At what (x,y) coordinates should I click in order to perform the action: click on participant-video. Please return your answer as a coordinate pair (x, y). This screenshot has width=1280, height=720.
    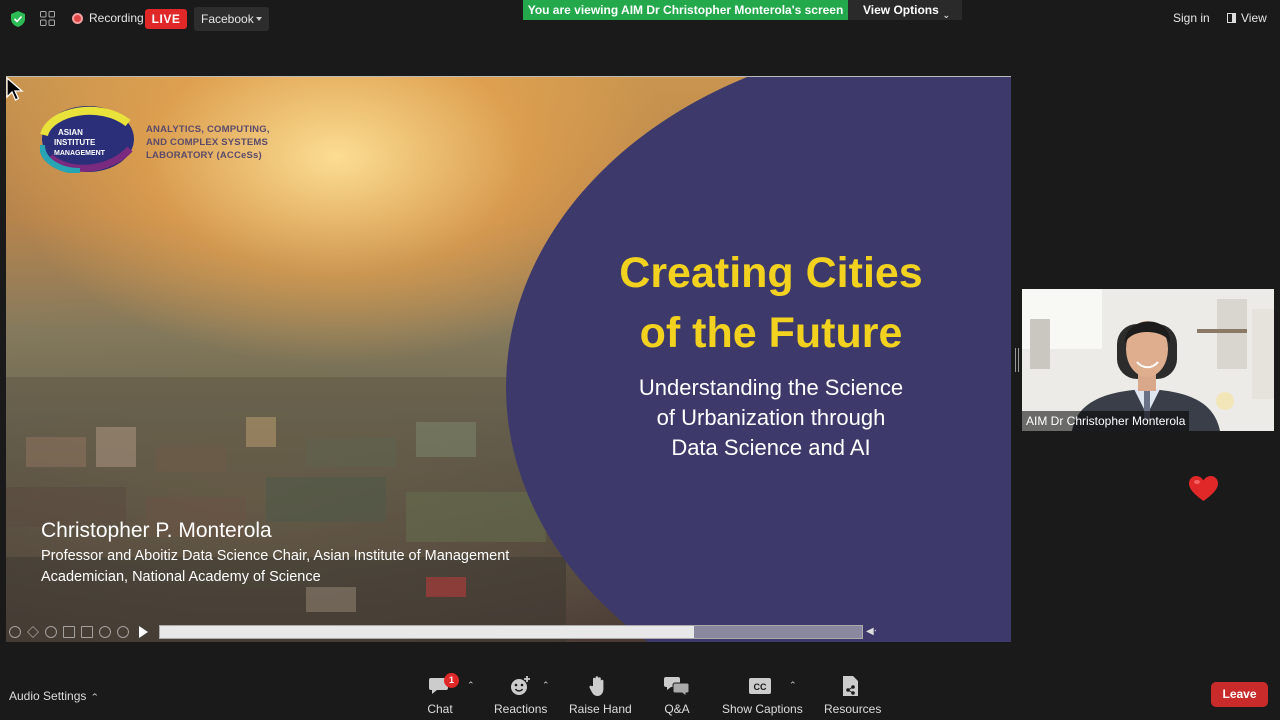
    Looking at the image, I should click on (1148, 360).